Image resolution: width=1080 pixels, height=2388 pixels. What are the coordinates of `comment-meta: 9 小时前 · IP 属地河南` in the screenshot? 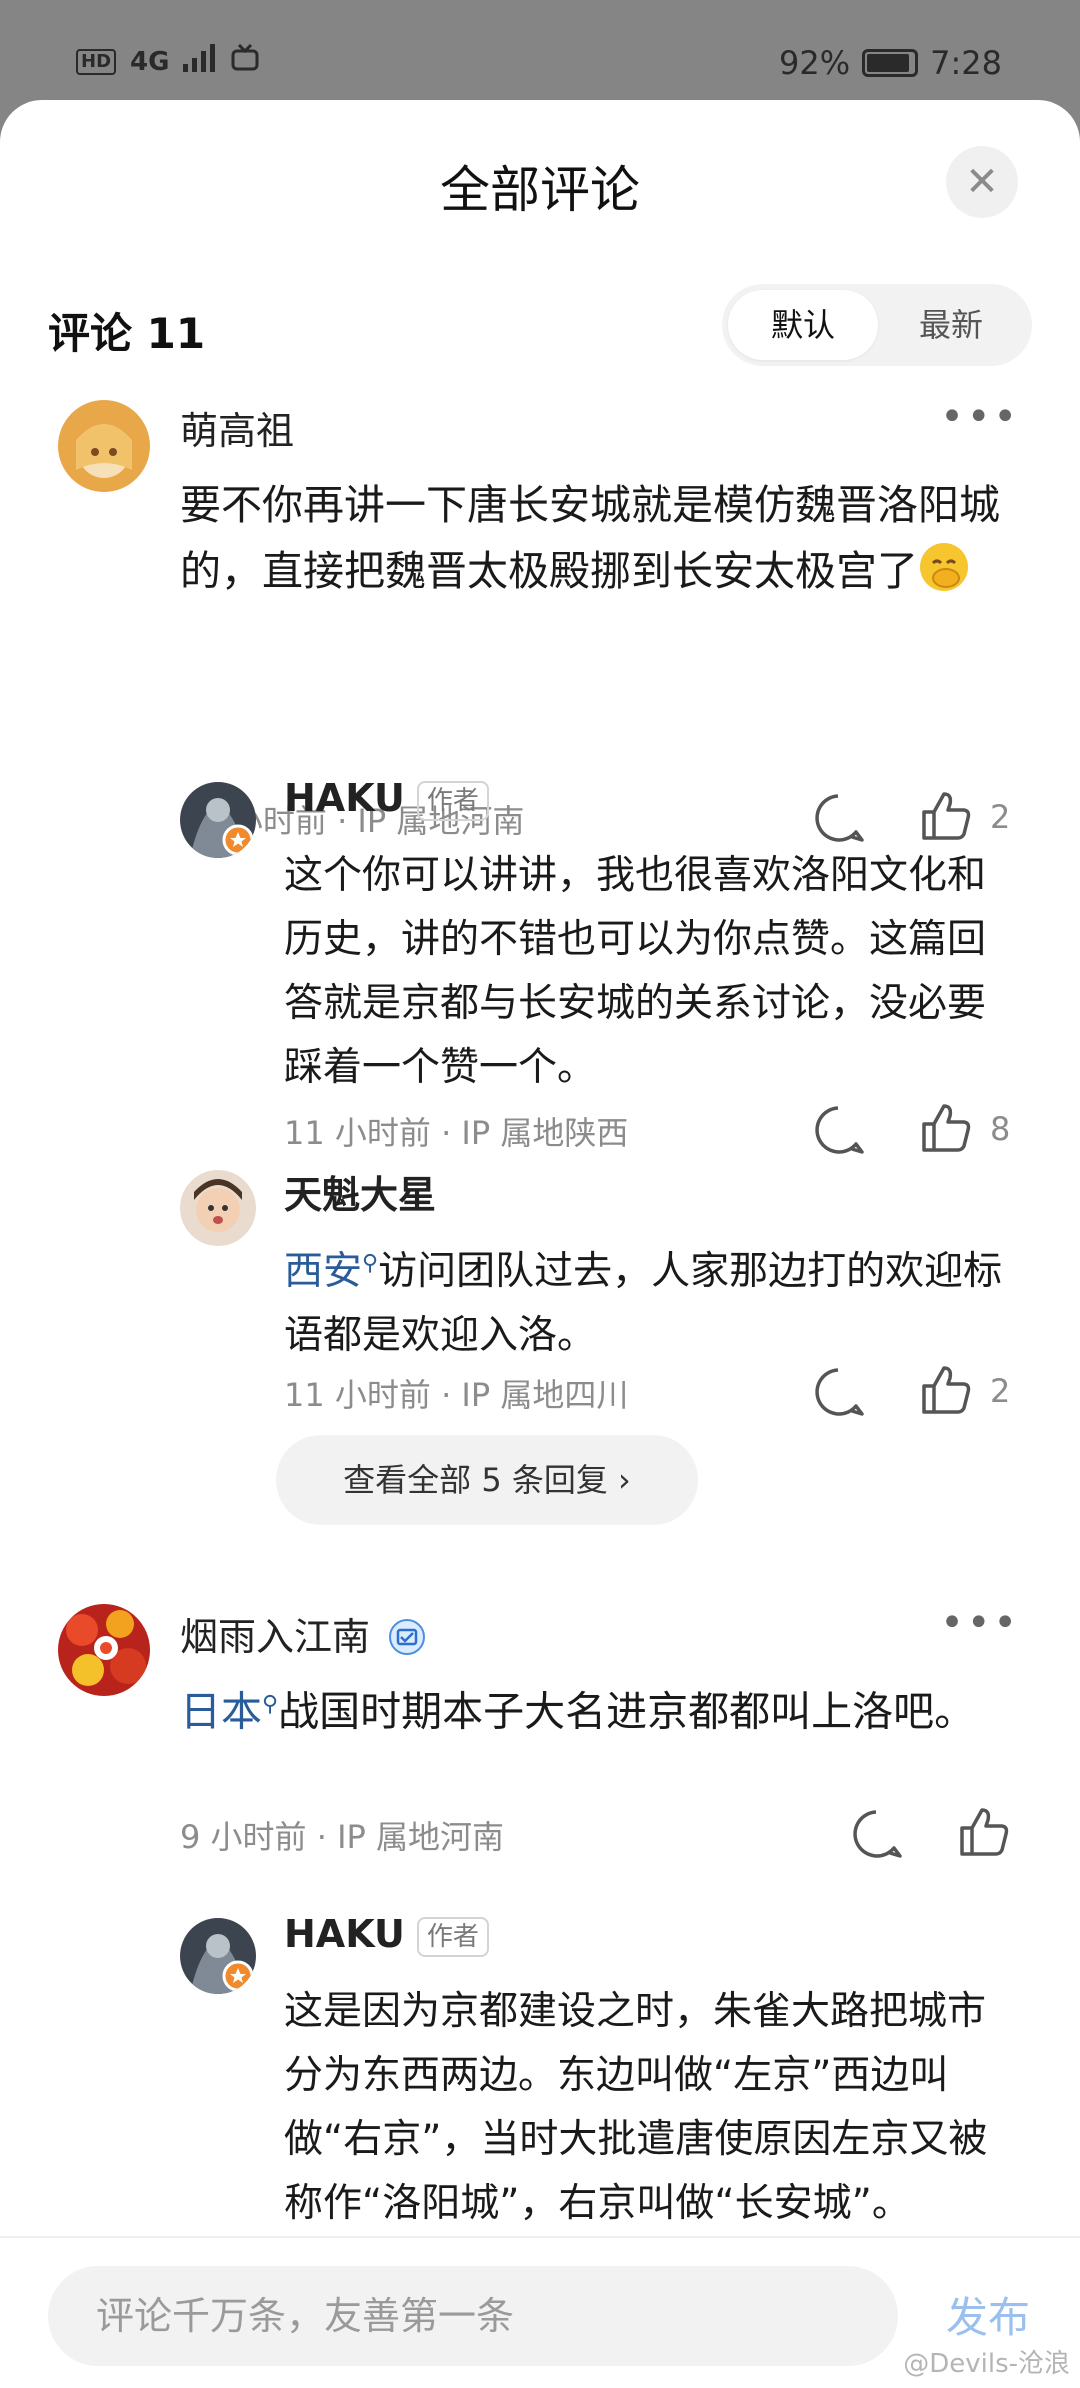 It's located at (342, 1835).